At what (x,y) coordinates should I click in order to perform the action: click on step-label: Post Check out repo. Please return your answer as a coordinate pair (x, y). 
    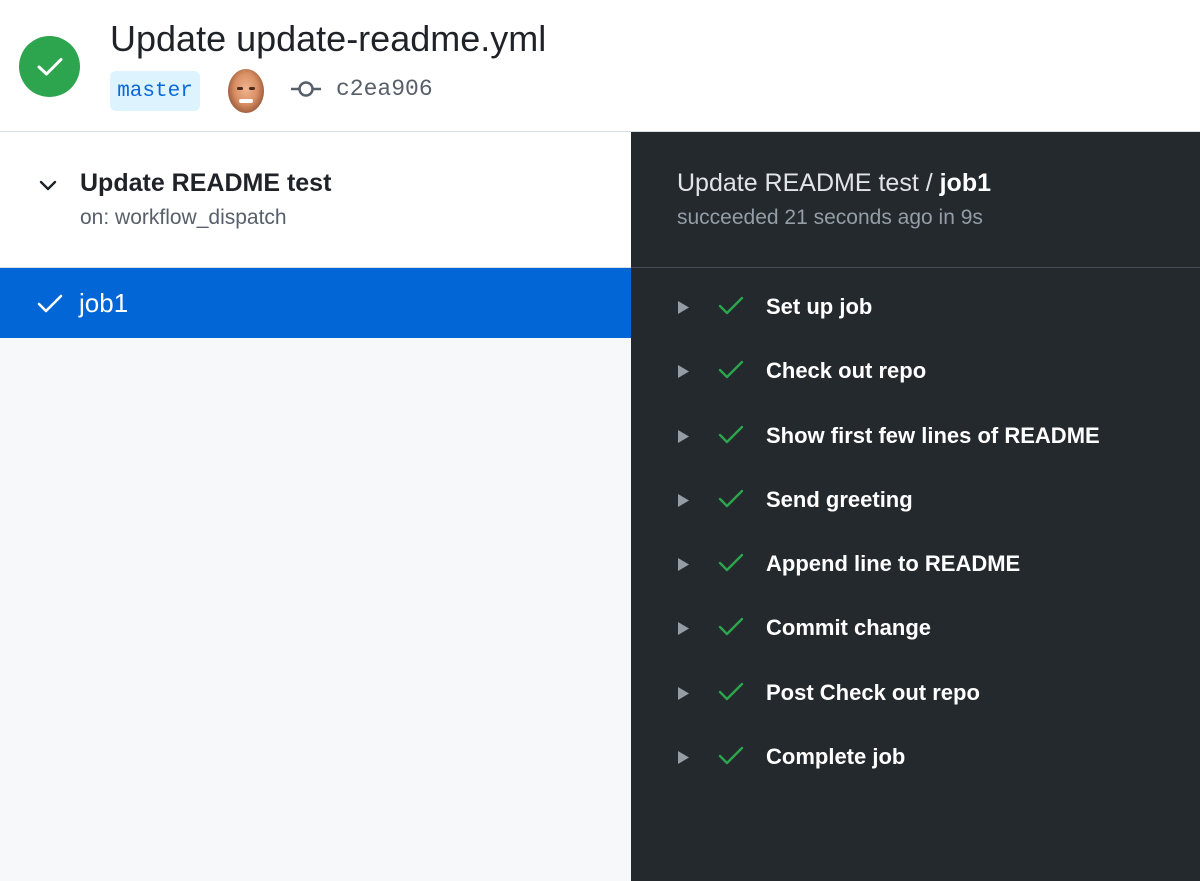
    Looking at the image, I should click on (873, 692).